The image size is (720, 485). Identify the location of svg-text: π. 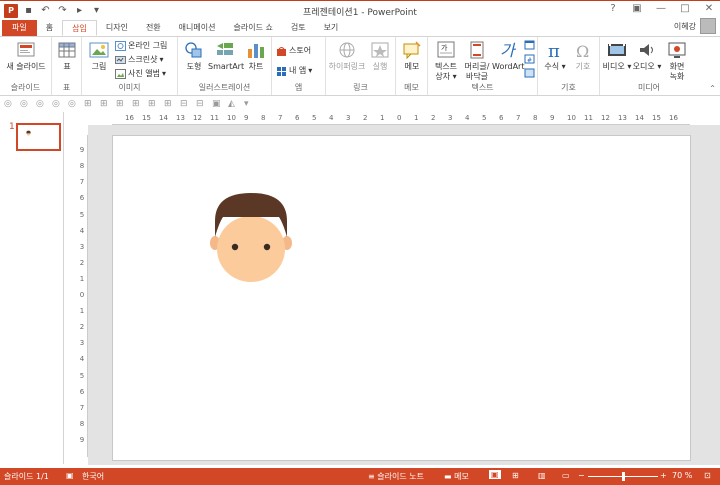
(554, 50).